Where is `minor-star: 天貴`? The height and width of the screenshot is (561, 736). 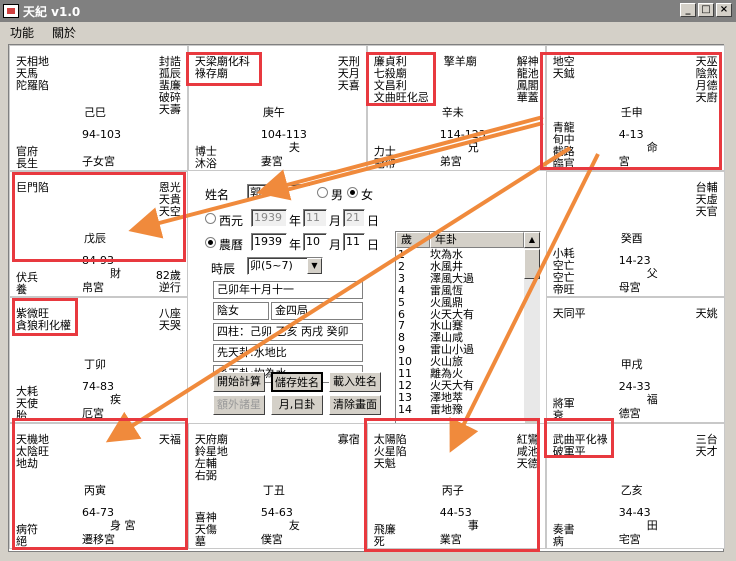
minor-star: 天貴 is located at coordinates (169, 199).